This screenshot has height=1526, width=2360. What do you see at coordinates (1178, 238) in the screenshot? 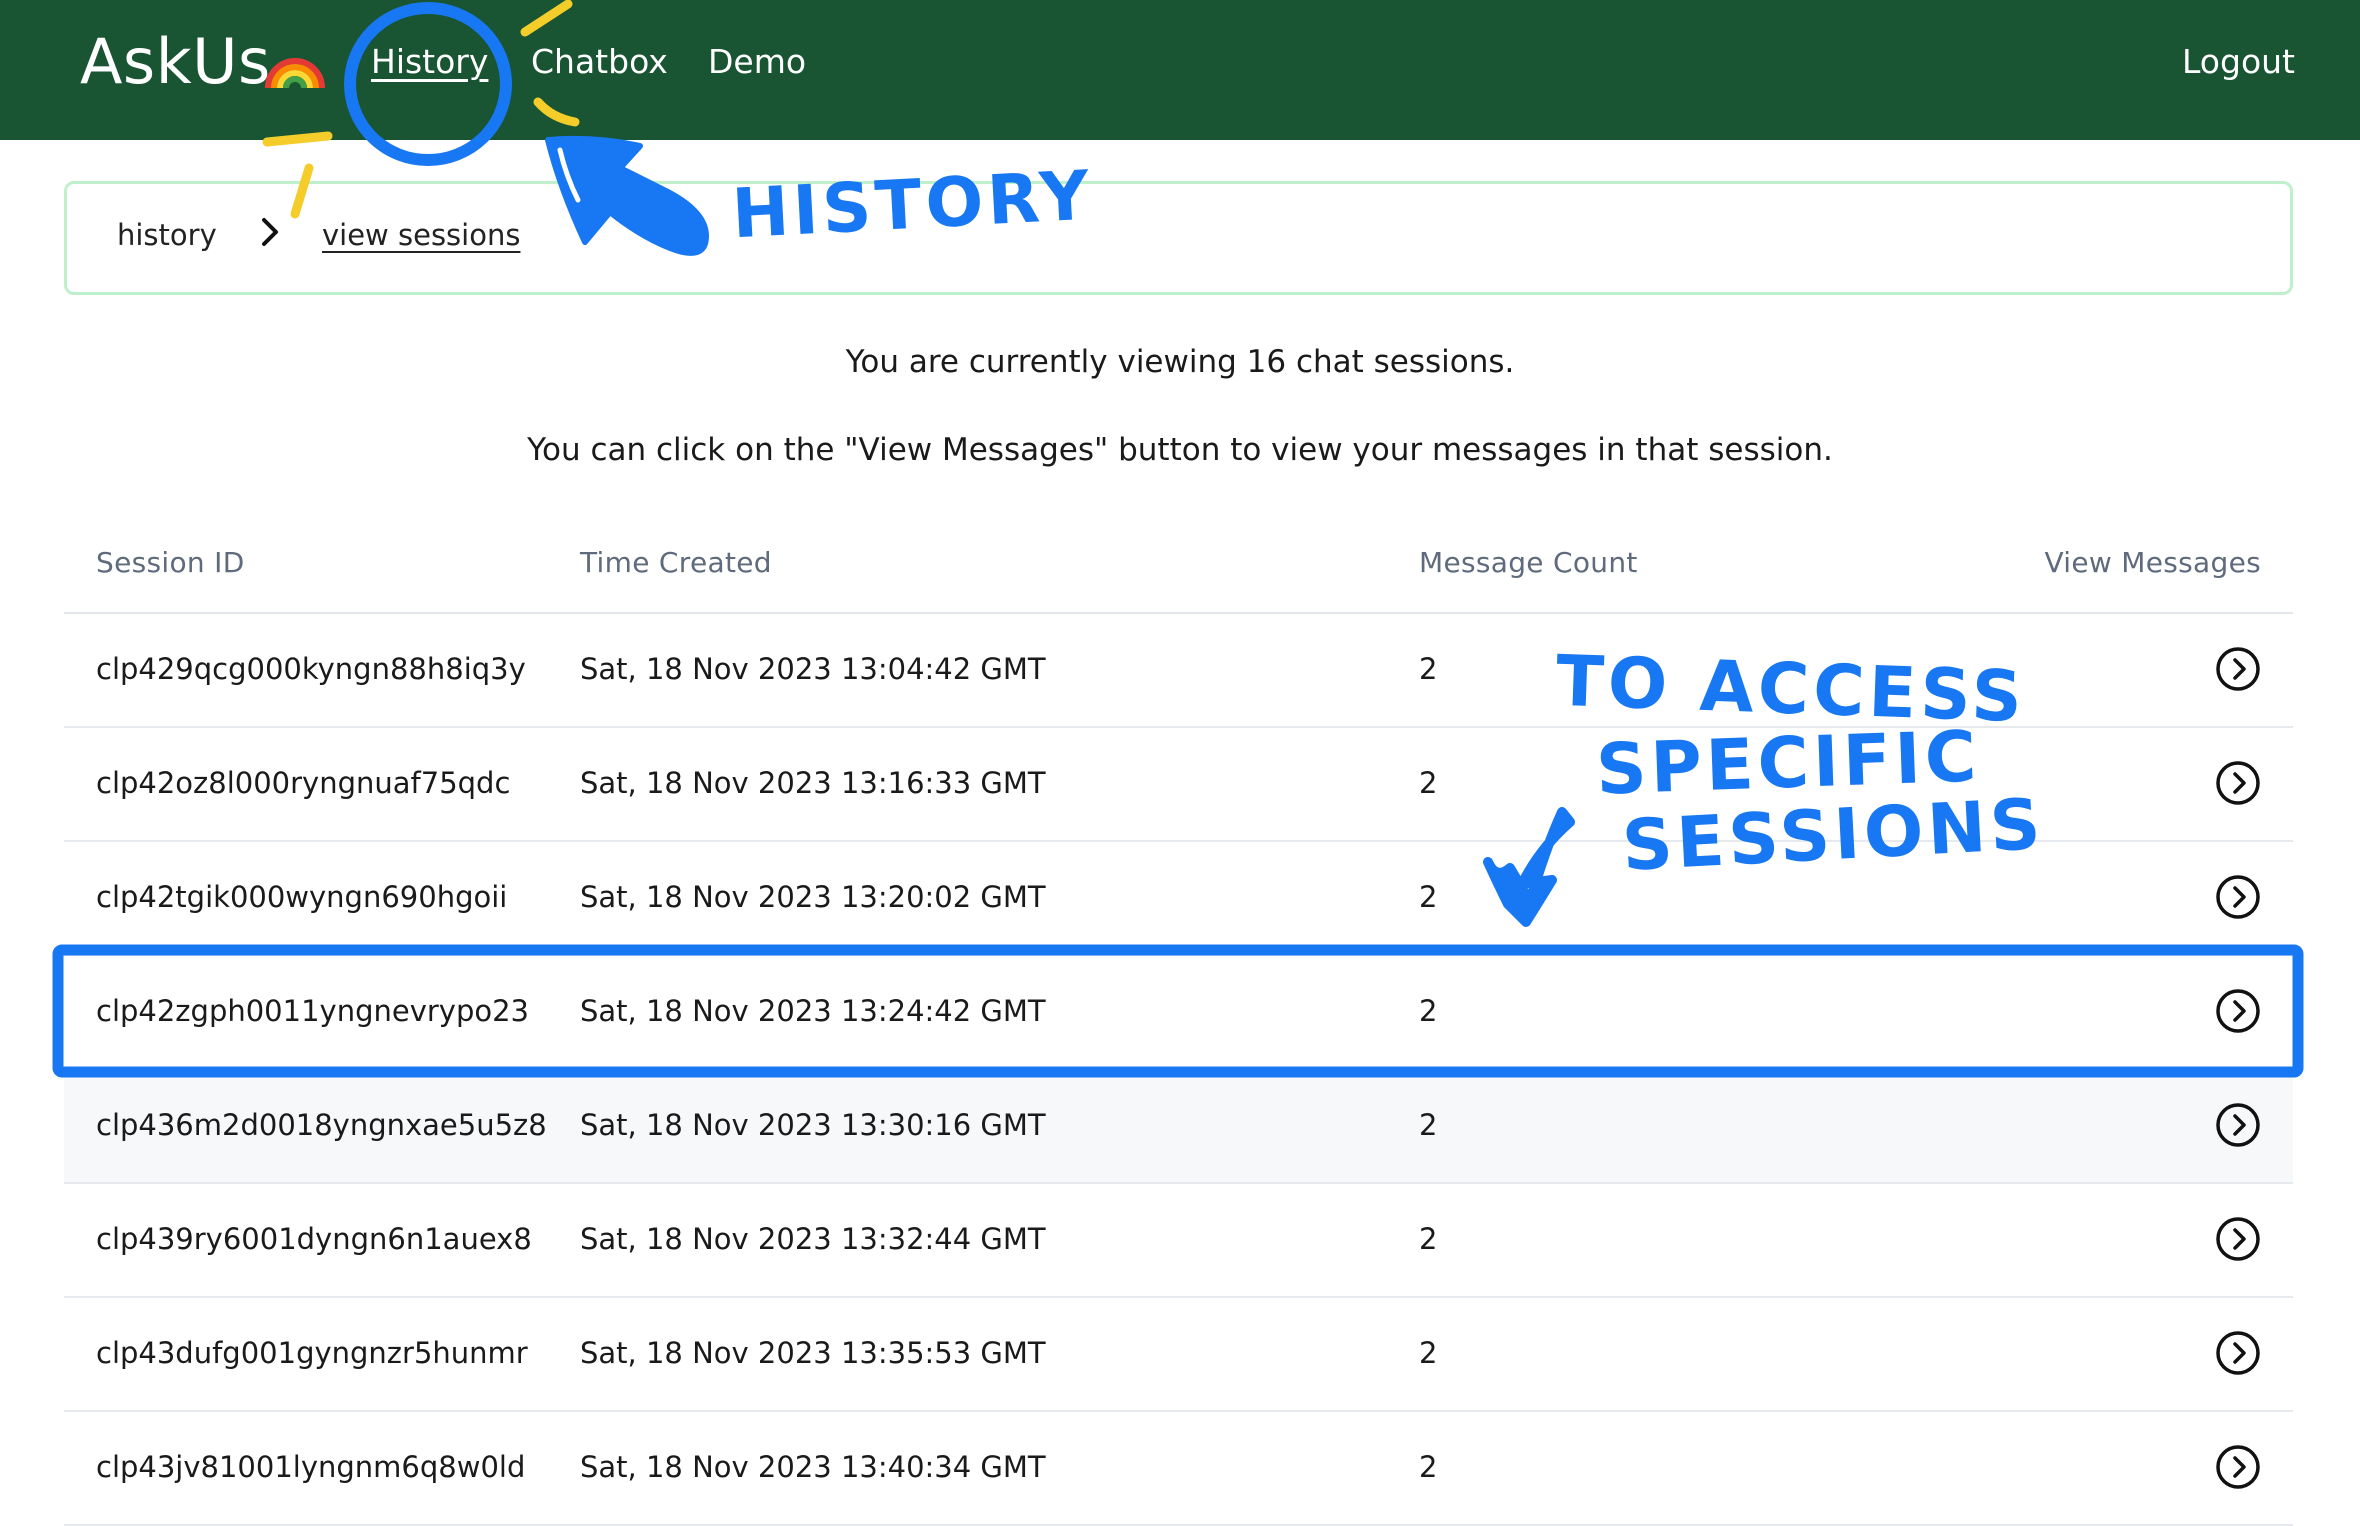
I see `breadcrumb: history view sessions` at bounding box center [1178, 238].